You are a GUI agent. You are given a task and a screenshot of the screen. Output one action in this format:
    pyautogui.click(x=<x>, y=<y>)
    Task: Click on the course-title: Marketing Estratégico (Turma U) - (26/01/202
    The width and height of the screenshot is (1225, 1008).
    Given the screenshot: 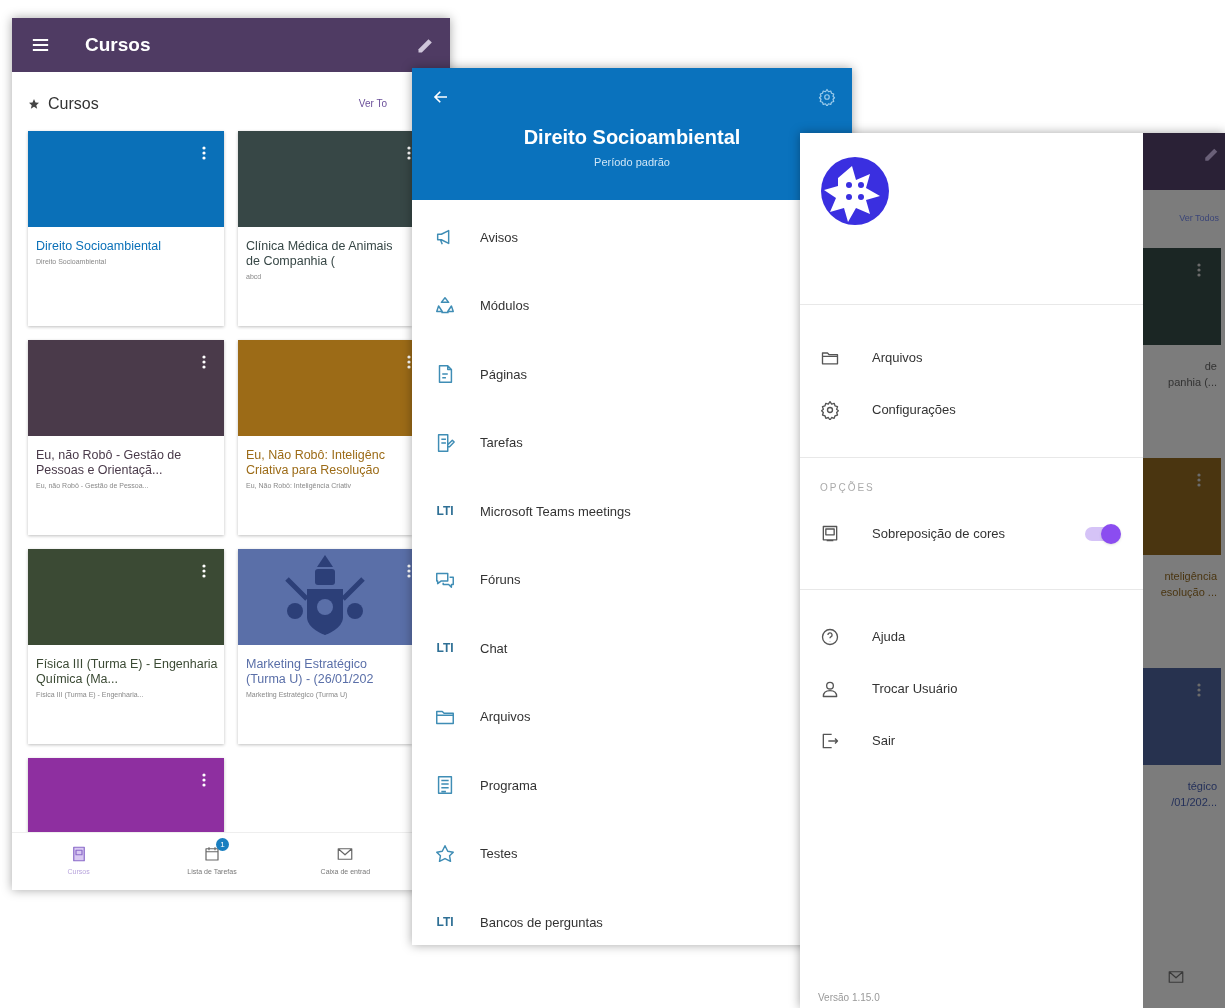 What is the action you would take?
    pyautogui.click(x=327, y=672)
    